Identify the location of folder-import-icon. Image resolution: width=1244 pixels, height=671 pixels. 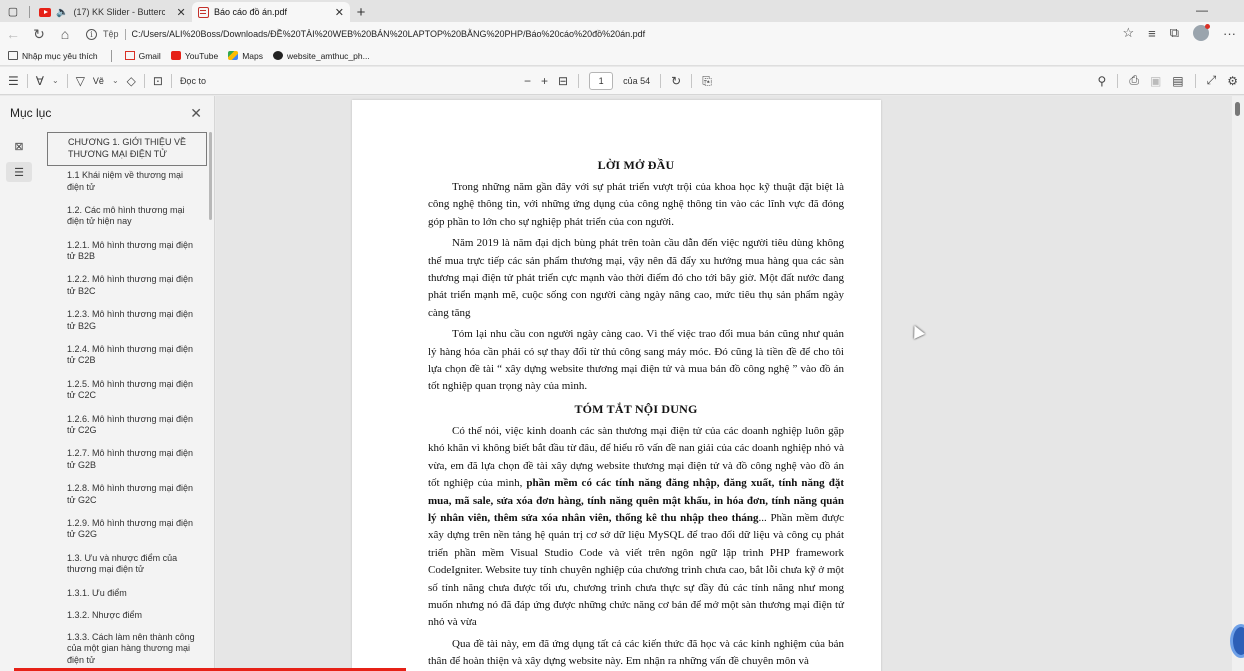
(13, 55).